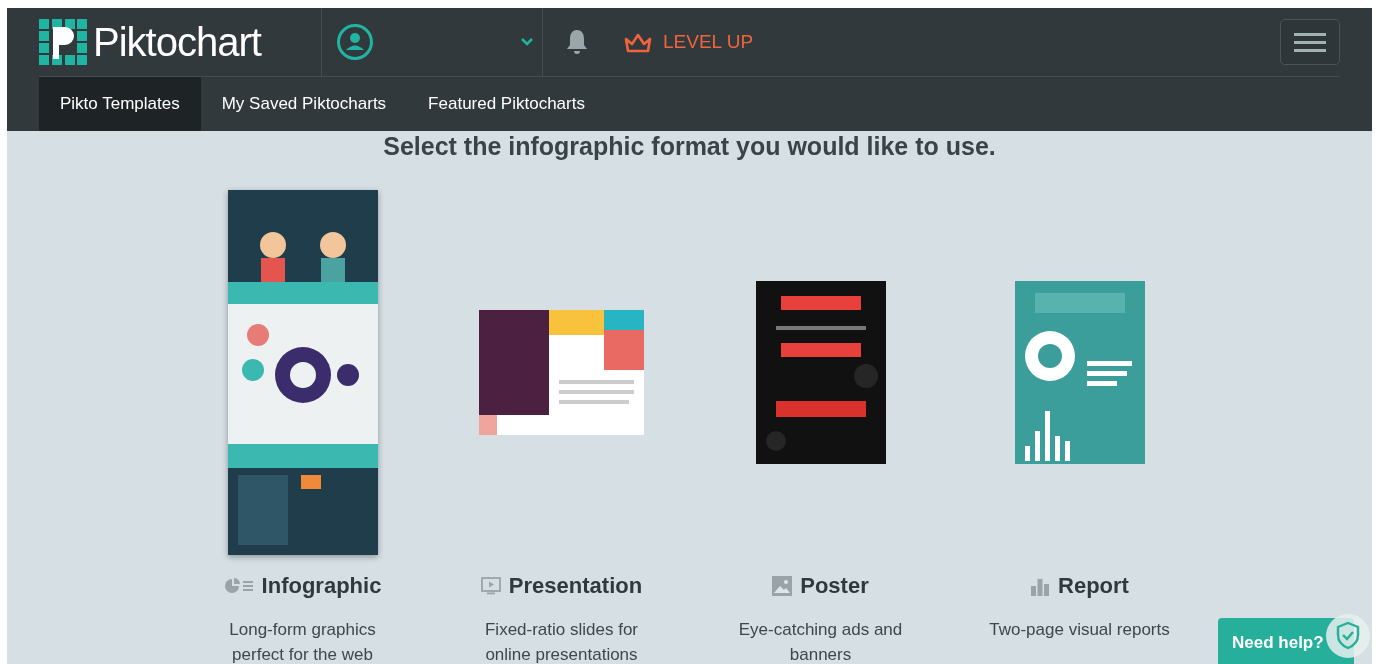  Describe the element at coordinates (834, 586) in the screenshot. I see `format-title: Poster` at that location.